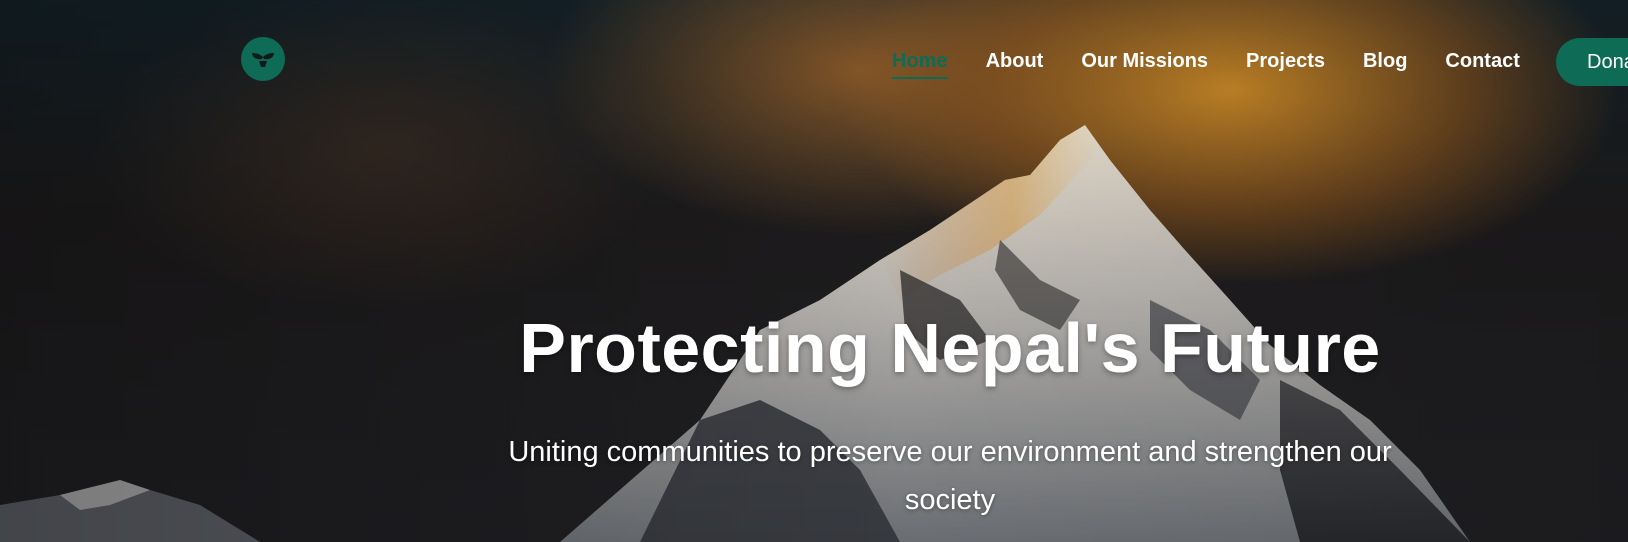  I want to click on nav-our-missions-link: Our Missions, so click(1144, 61).